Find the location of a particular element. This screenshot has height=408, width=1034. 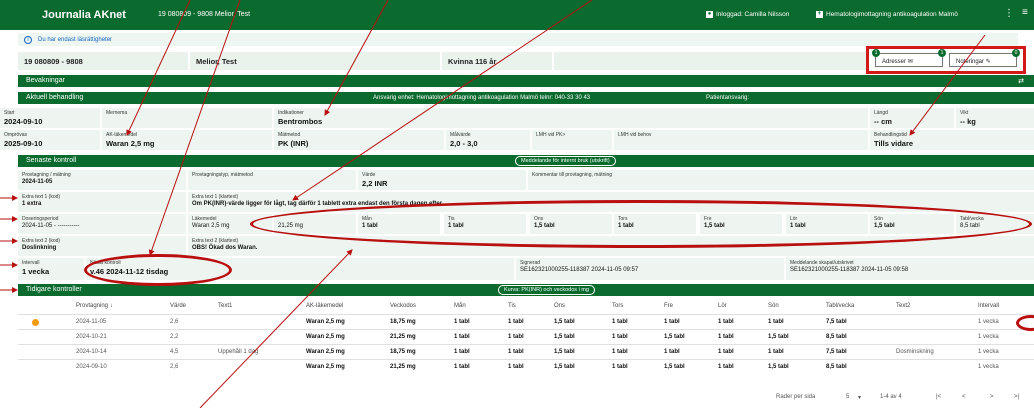

arrow-bottom is located at coordinates (276, 328).